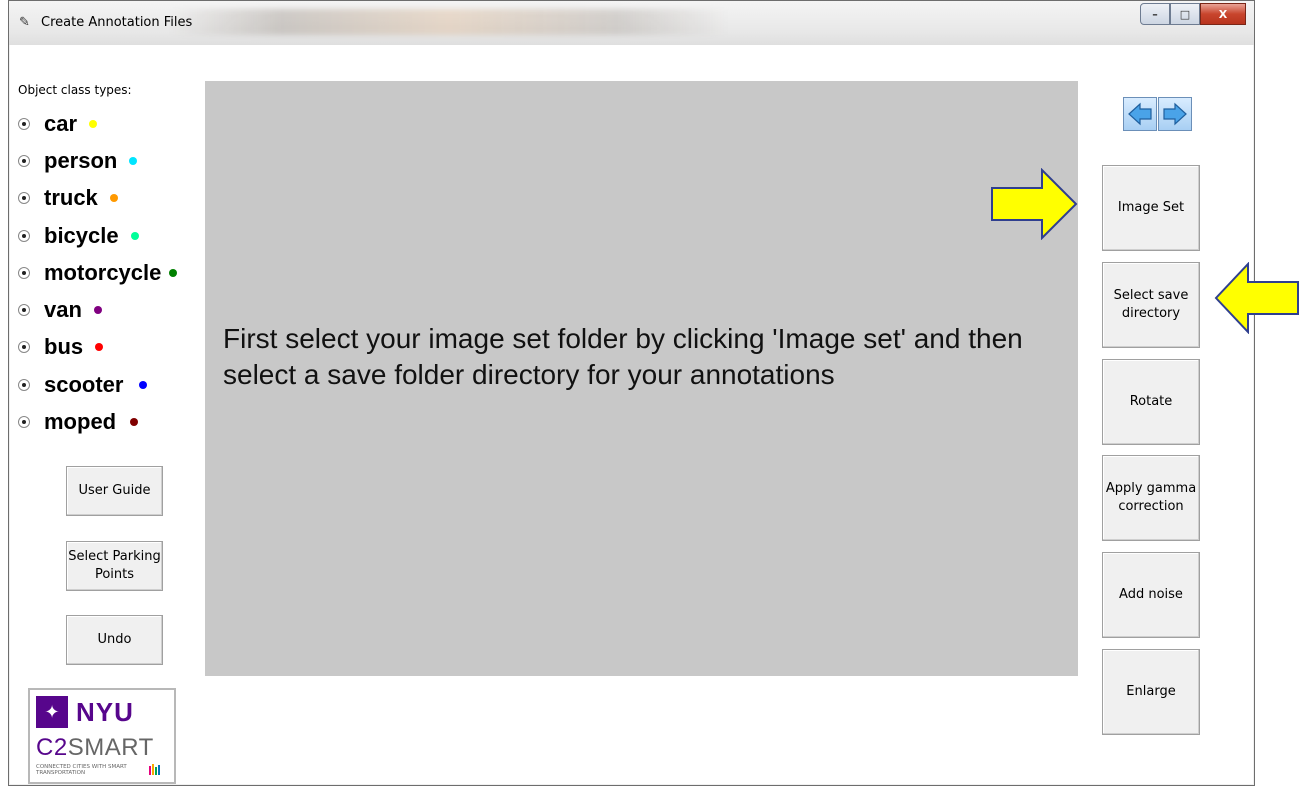 The height and width of the screenshot is (788, 1302). I want to click on c2-text: C2, so click(52, 747).